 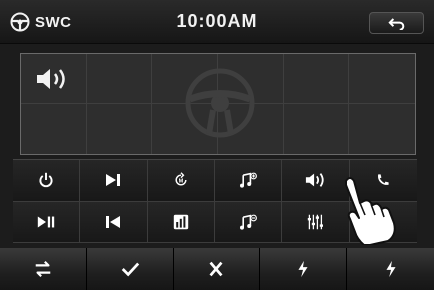 I want to click on mode-button: M, so click(x=181, y=181).